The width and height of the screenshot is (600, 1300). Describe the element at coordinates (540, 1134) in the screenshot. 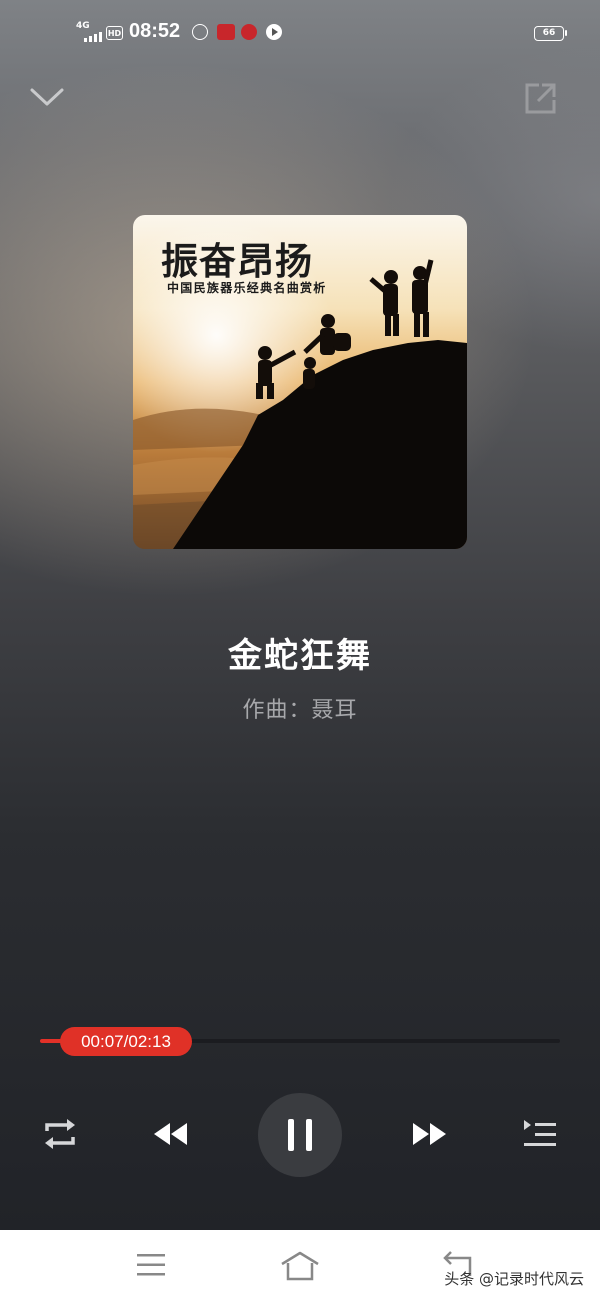

I see `playlist-icon` at that location.